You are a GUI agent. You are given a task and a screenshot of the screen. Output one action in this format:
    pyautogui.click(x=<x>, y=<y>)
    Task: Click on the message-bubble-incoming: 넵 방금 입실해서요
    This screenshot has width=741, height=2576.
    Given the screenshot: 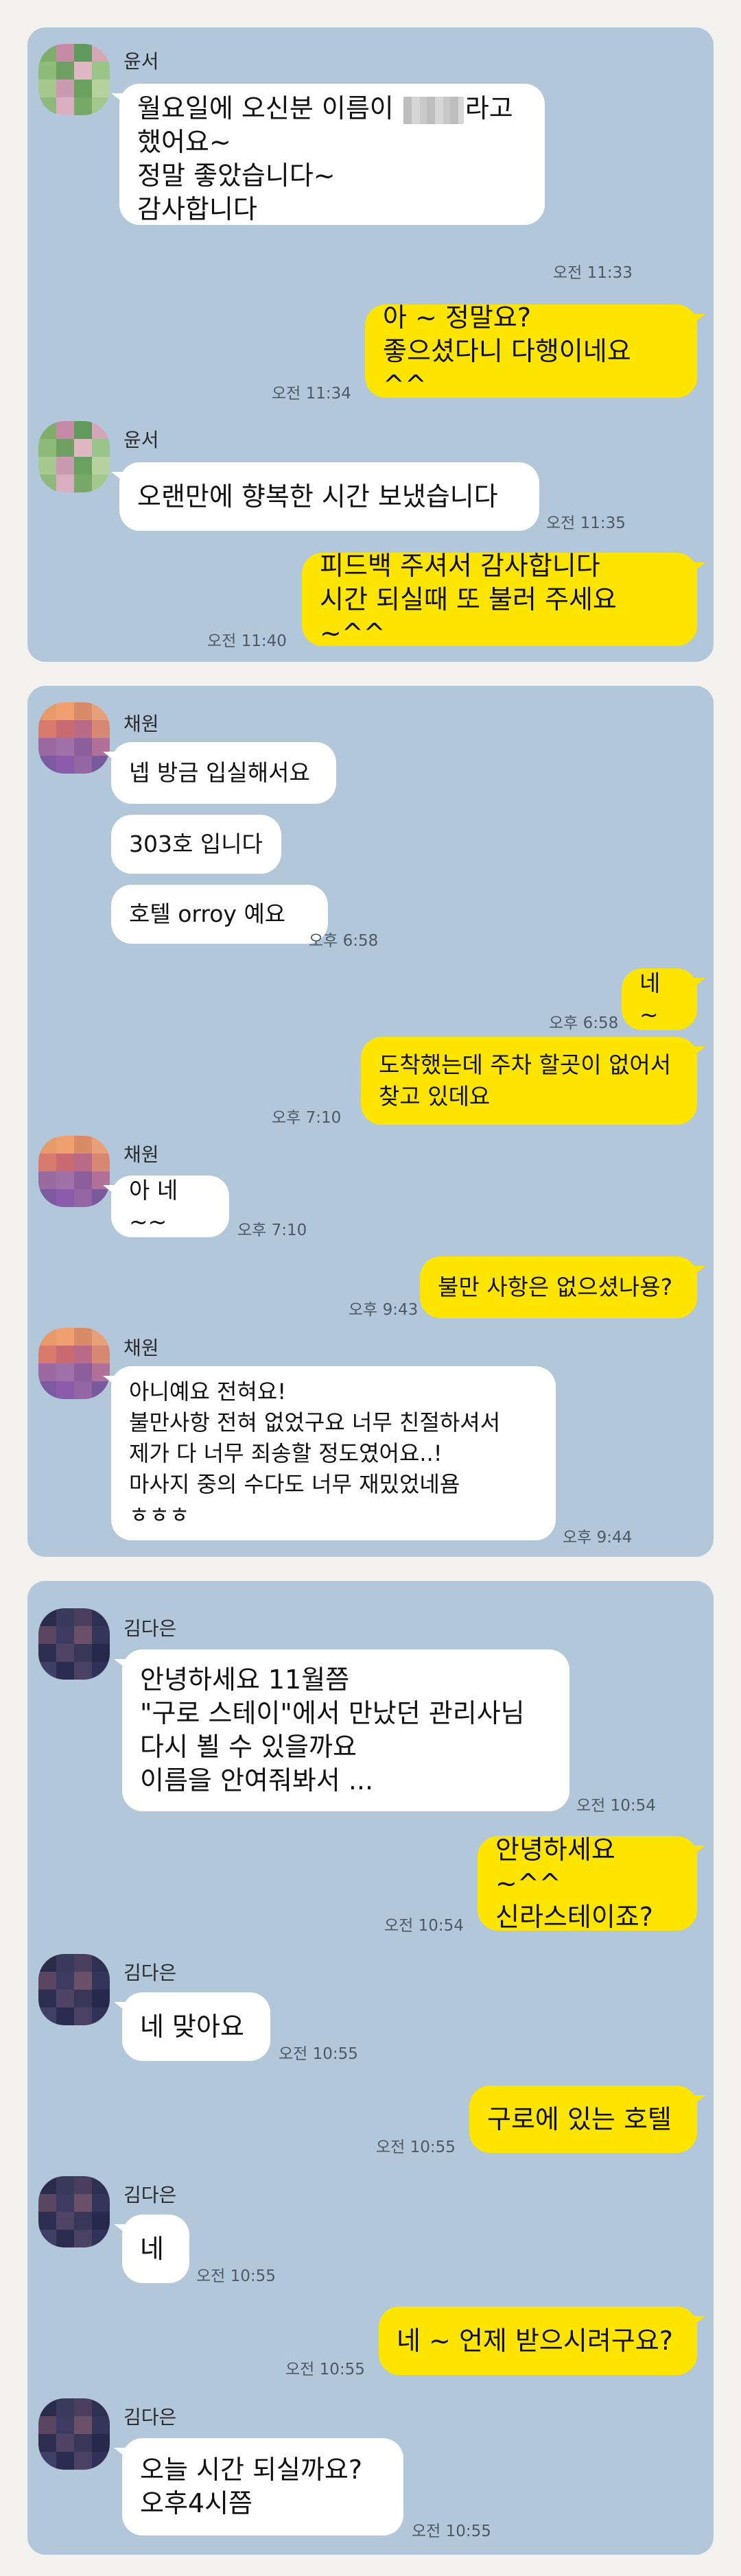 What is the action you would take?
    pyautogui.click(x=219, y=773)
    